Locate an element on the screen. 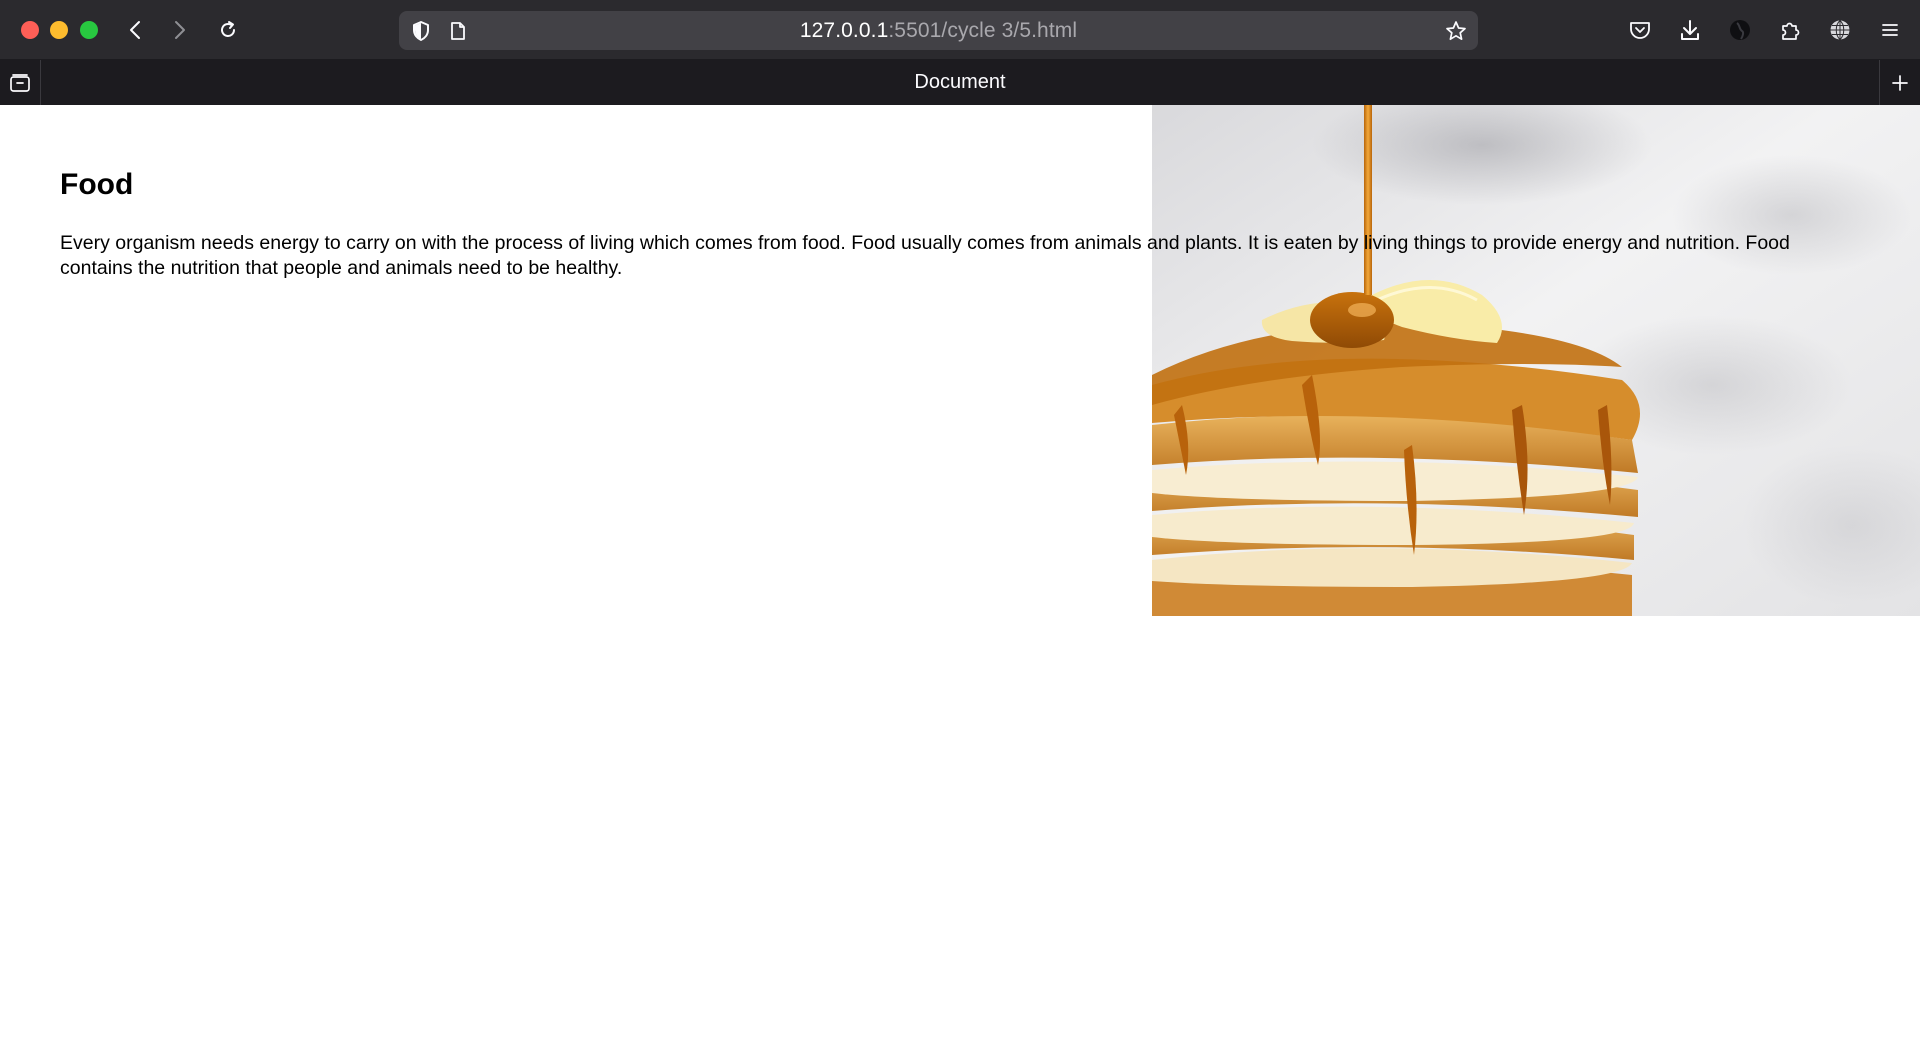  address-bar: 127.0.0.1:5501/cycle 3/5.html is located at coordinates (938, 30).